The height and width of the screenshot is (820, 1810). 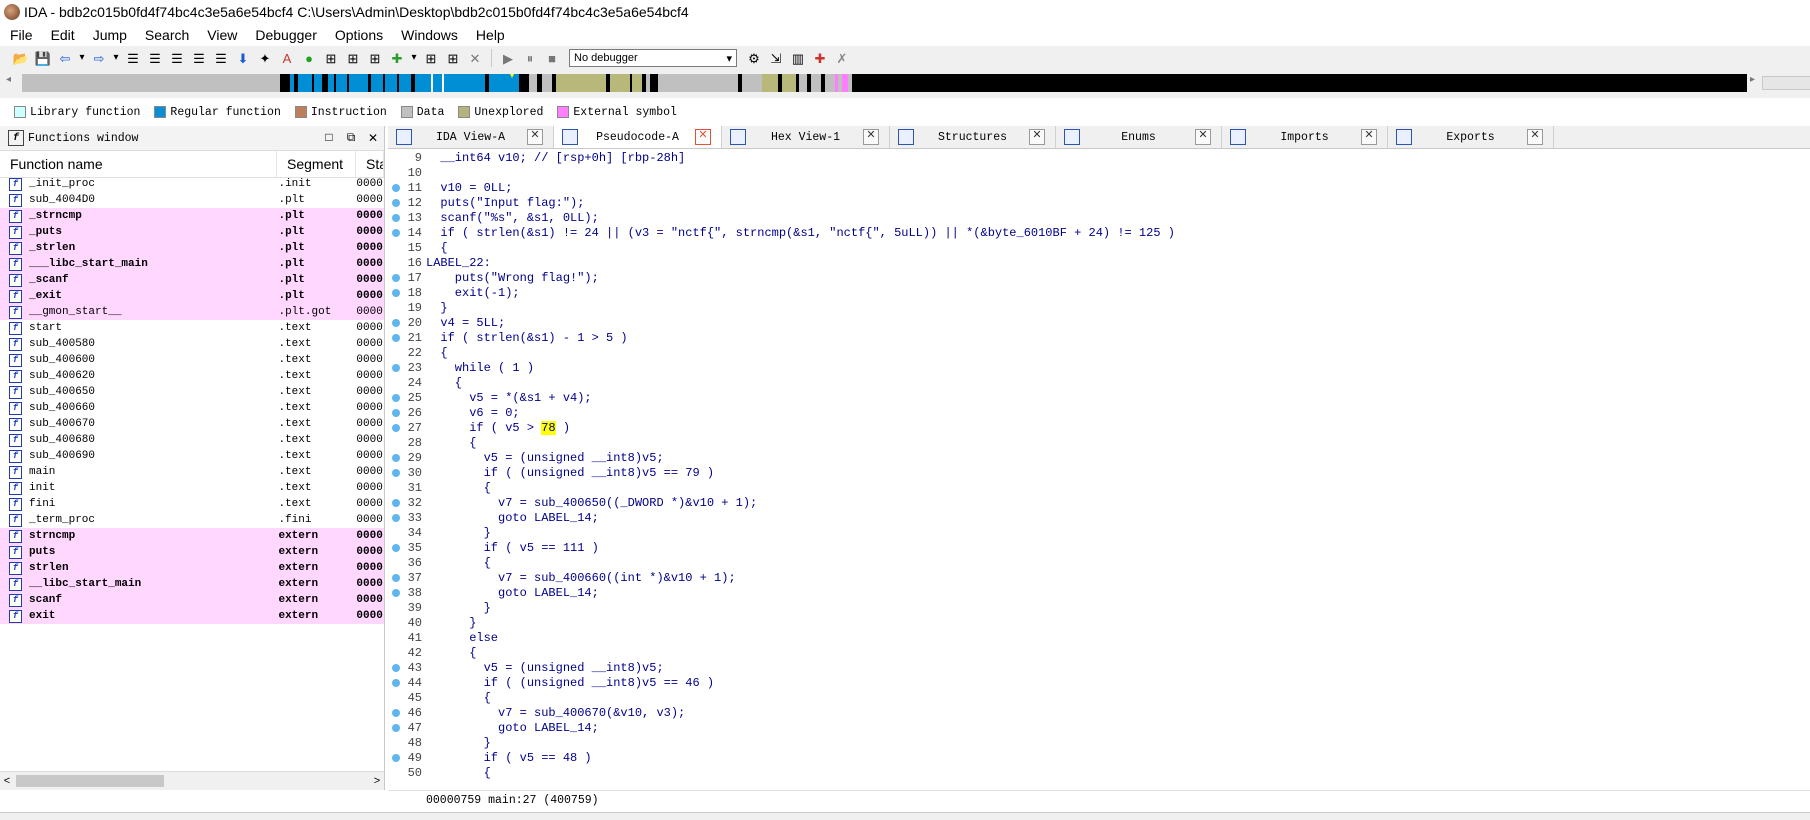 I want to click on function-row: f sub_400690 .text 0000, so click(x=192, y=456).